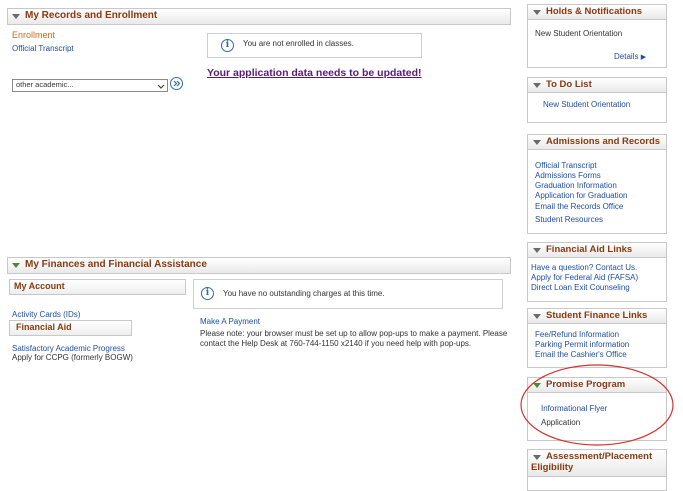 Image resolution: width=683 pixels, height=491 pixels. What do you see at coordinates (582, 344) in the screenshot?
I see `finance-link-parking: Parking Permit information` at bounding box center [582, 344].